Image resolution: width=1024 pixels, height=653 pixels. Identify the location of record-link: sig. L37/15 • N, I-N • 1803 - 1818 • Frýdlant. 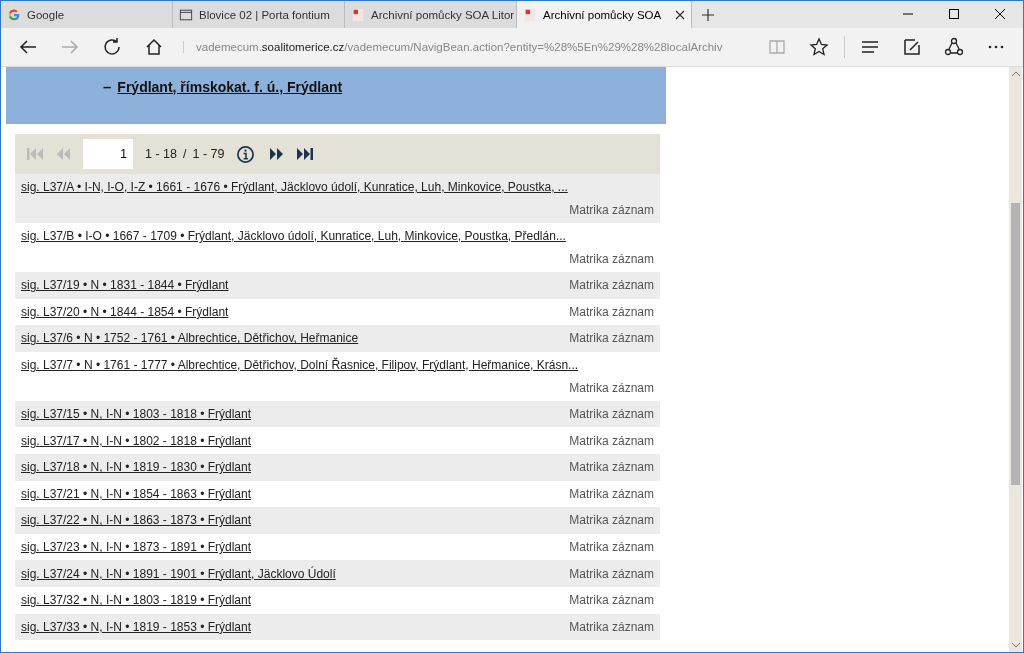
(136, 414).